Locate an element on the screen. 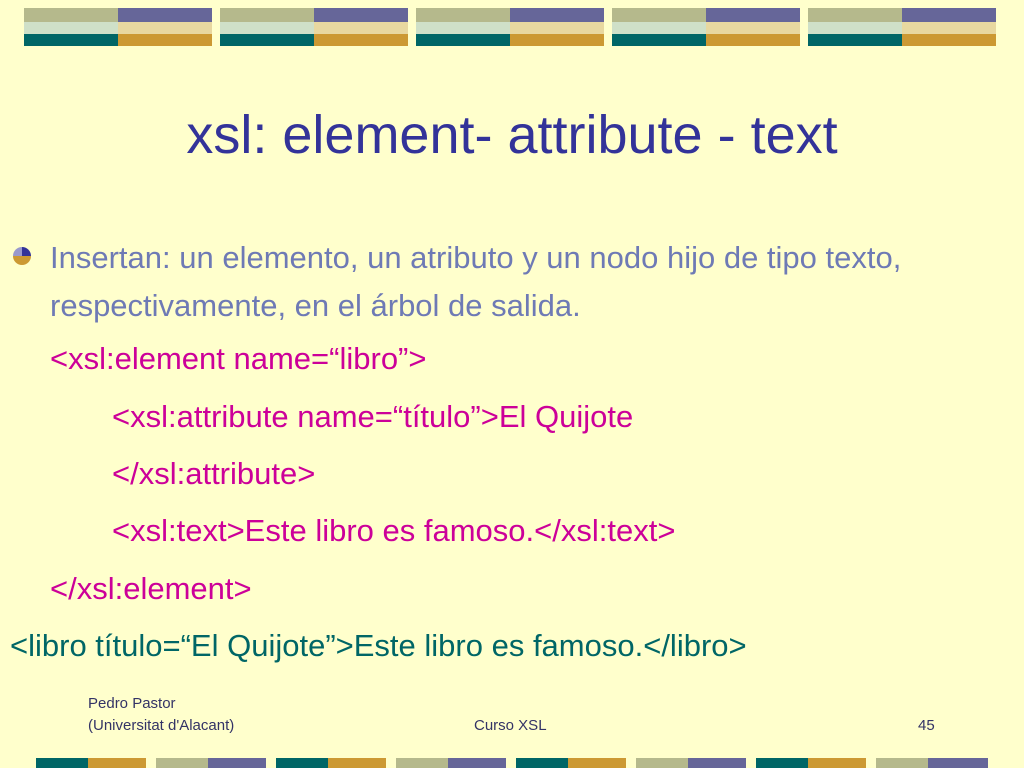  code-line: </xsl:attribute> is located at coordinates (214, 473).